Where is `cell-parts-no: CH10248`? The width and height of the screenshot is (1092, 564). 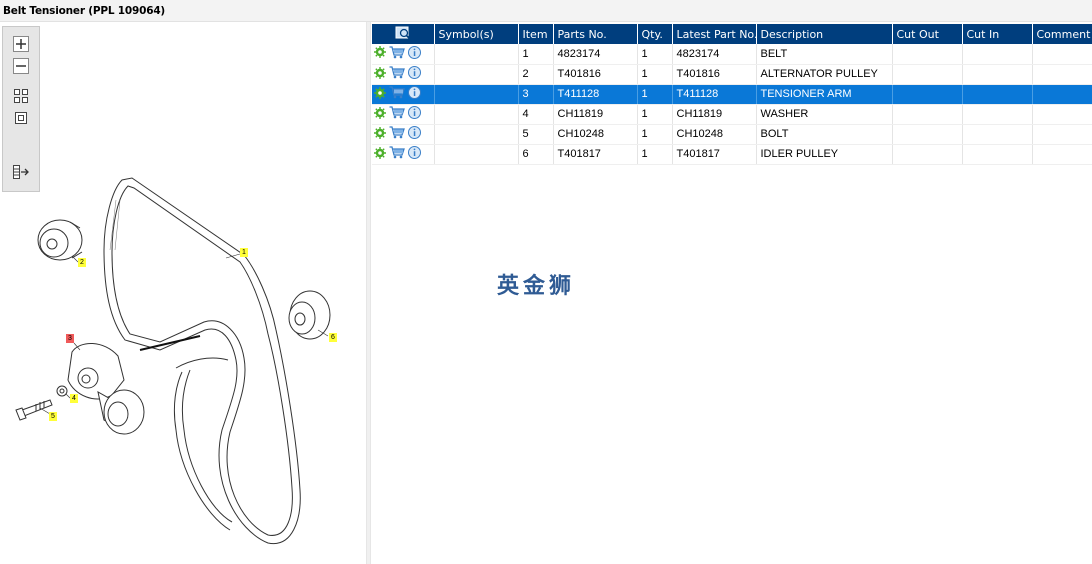
cell-parts-no: CH10248 is located at coordinates (595, 134).